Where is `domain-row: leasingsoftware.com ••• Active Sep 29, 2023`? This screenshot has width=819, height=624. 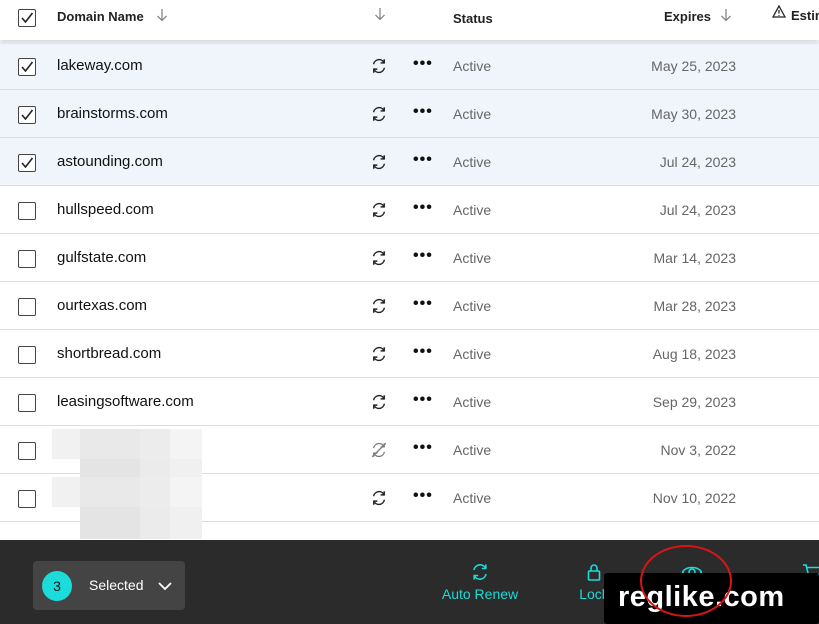 domain-row: leasingsoftware.com ••• Active Sep 29, 2023 is located at coordinates (409, 402).